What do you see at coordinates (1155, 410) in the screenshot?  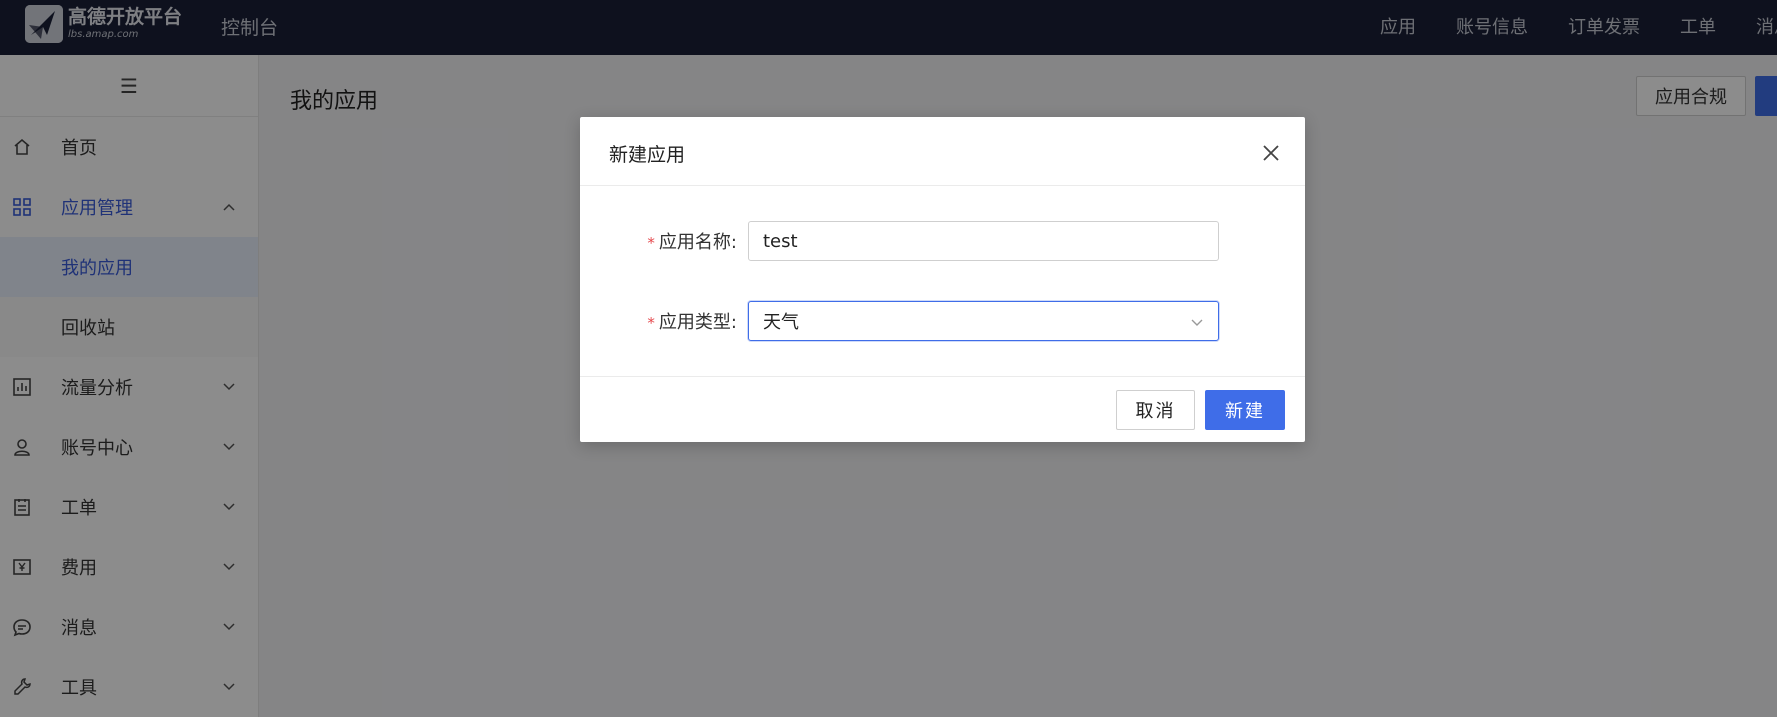 I see `cancel-button: 取消` at bounding box center [1155, 410].